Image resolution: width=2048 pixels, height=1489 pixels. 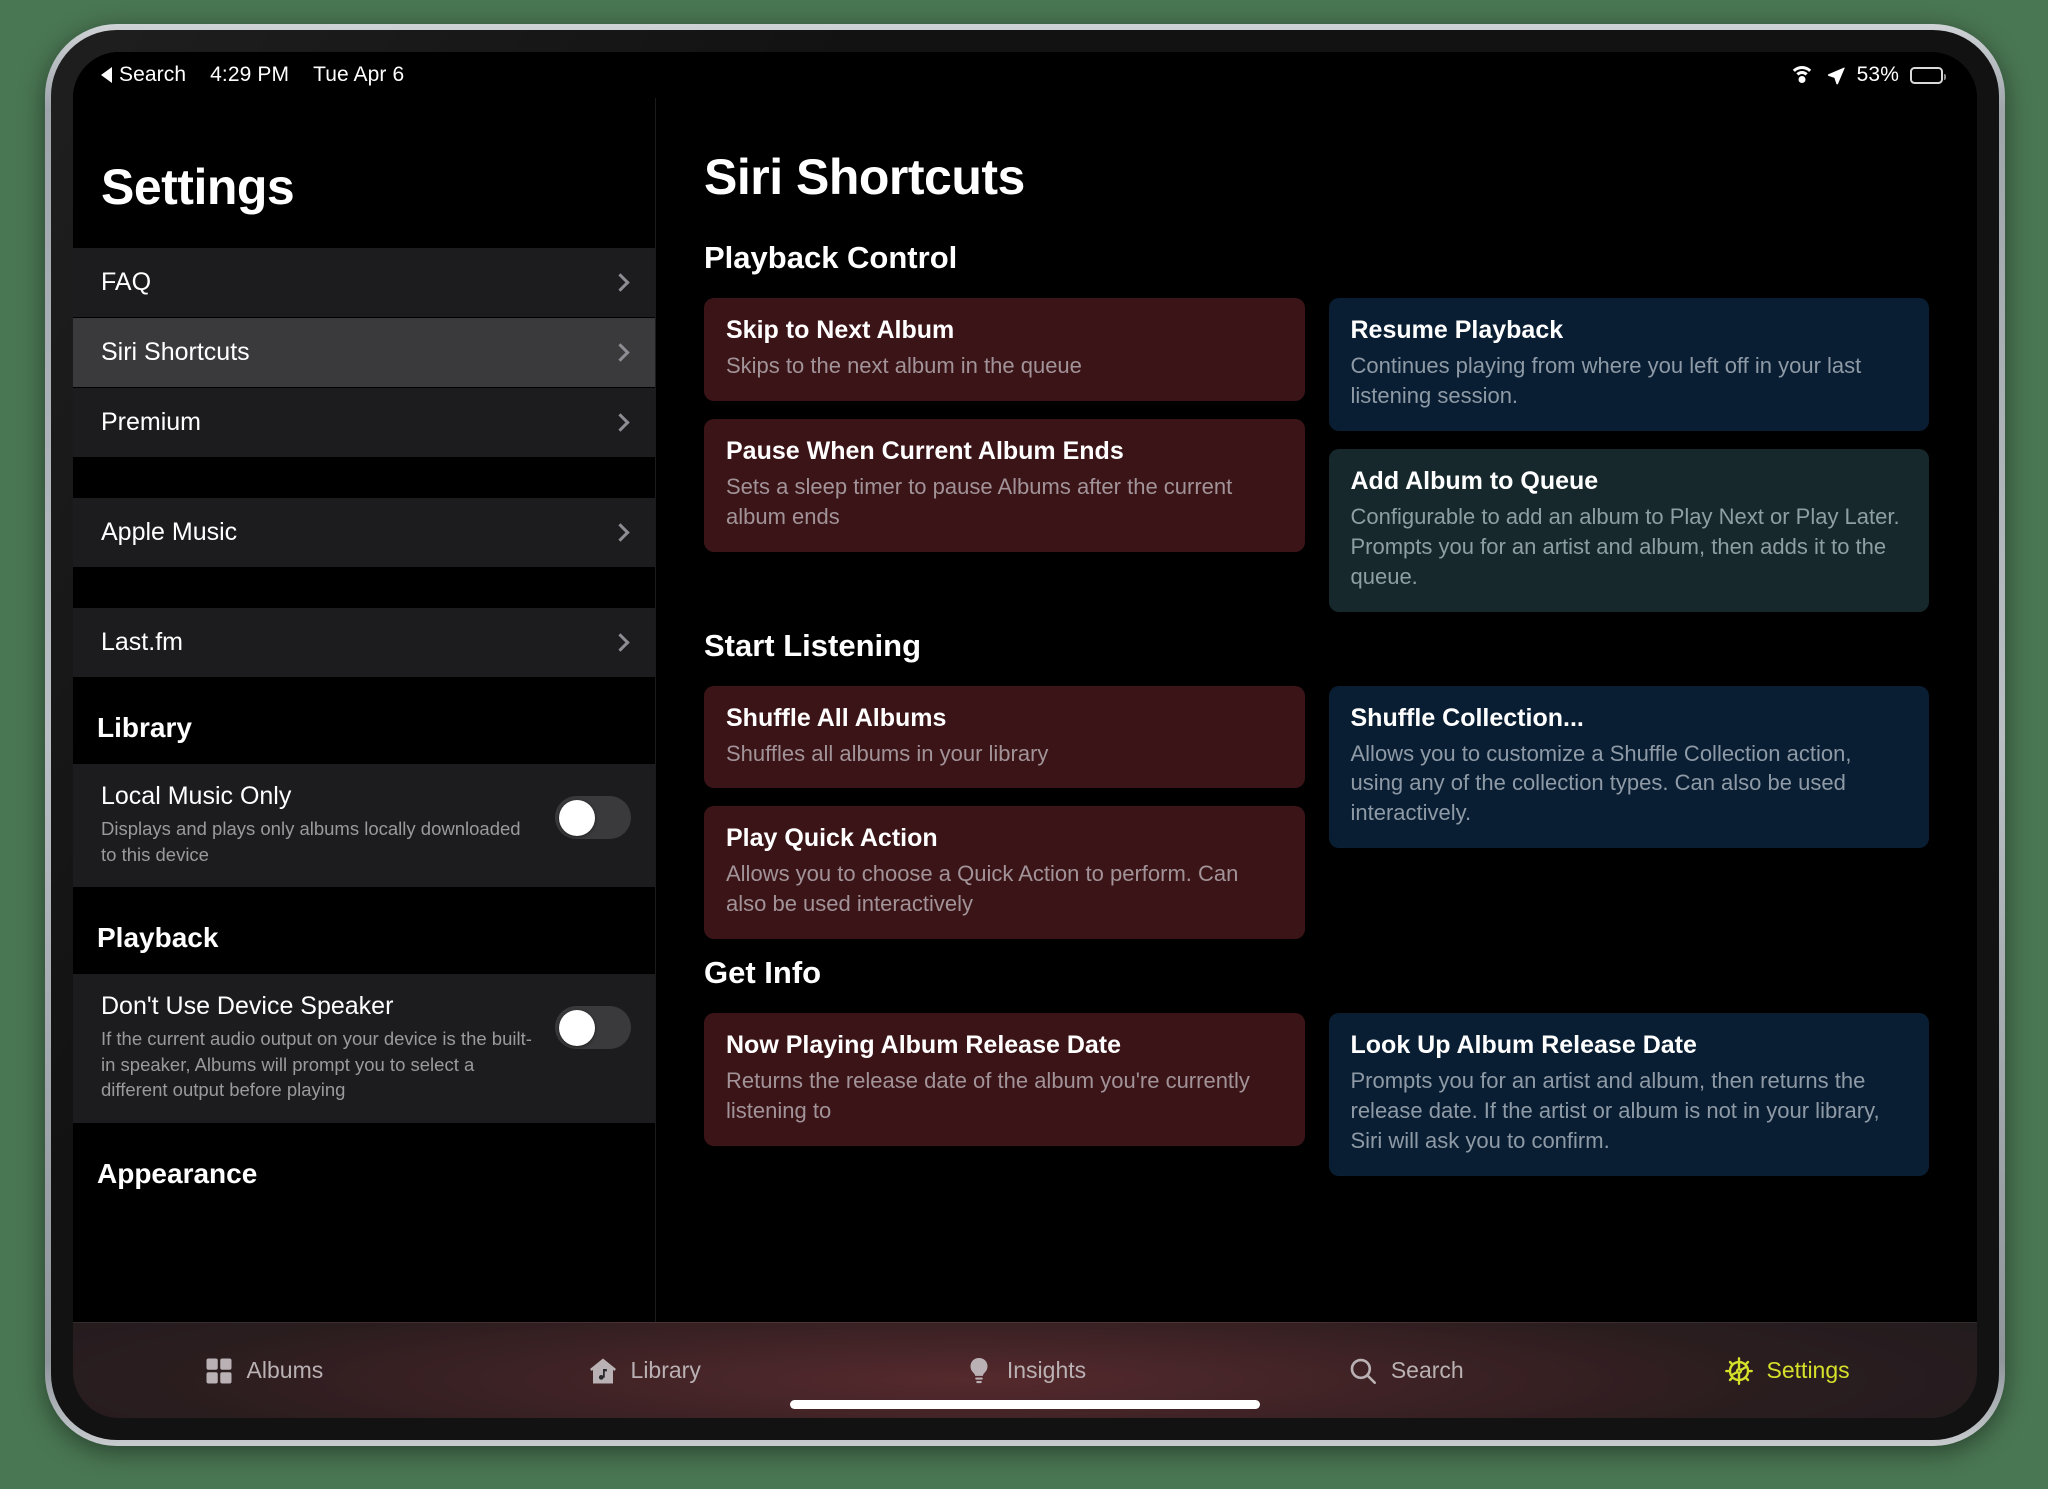 I want to click on back-triangle-icon, so click(x=106, y=75).